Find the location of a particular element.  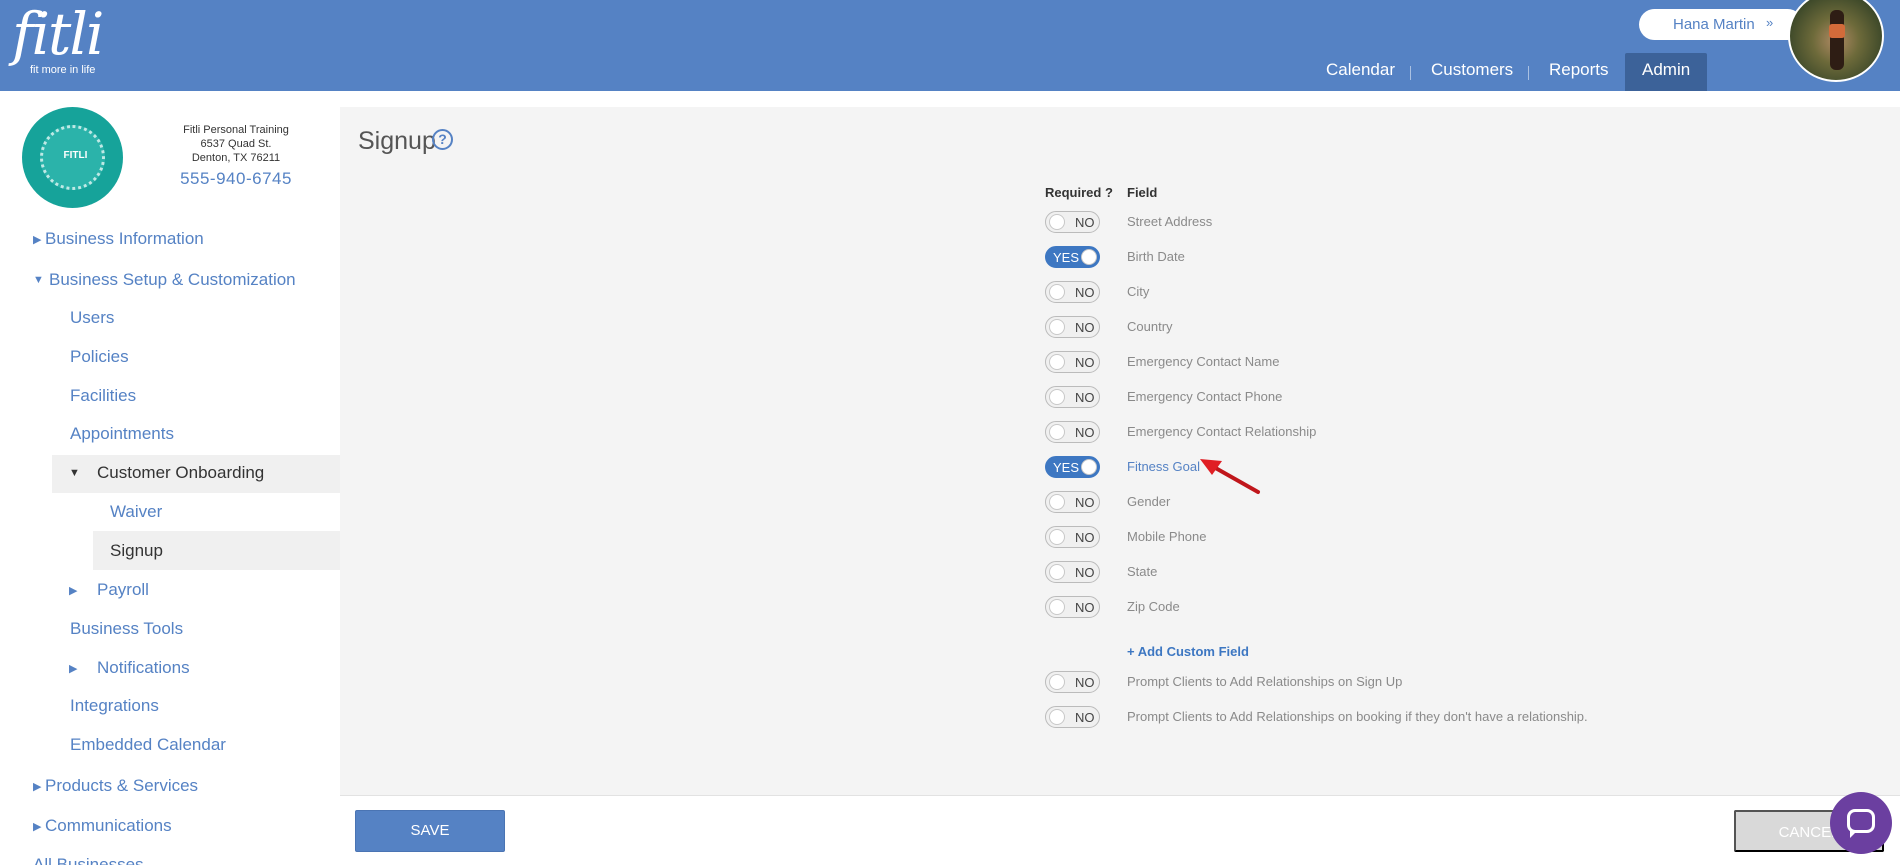

toggle-country: NO is located at coordinates (1072, 327).